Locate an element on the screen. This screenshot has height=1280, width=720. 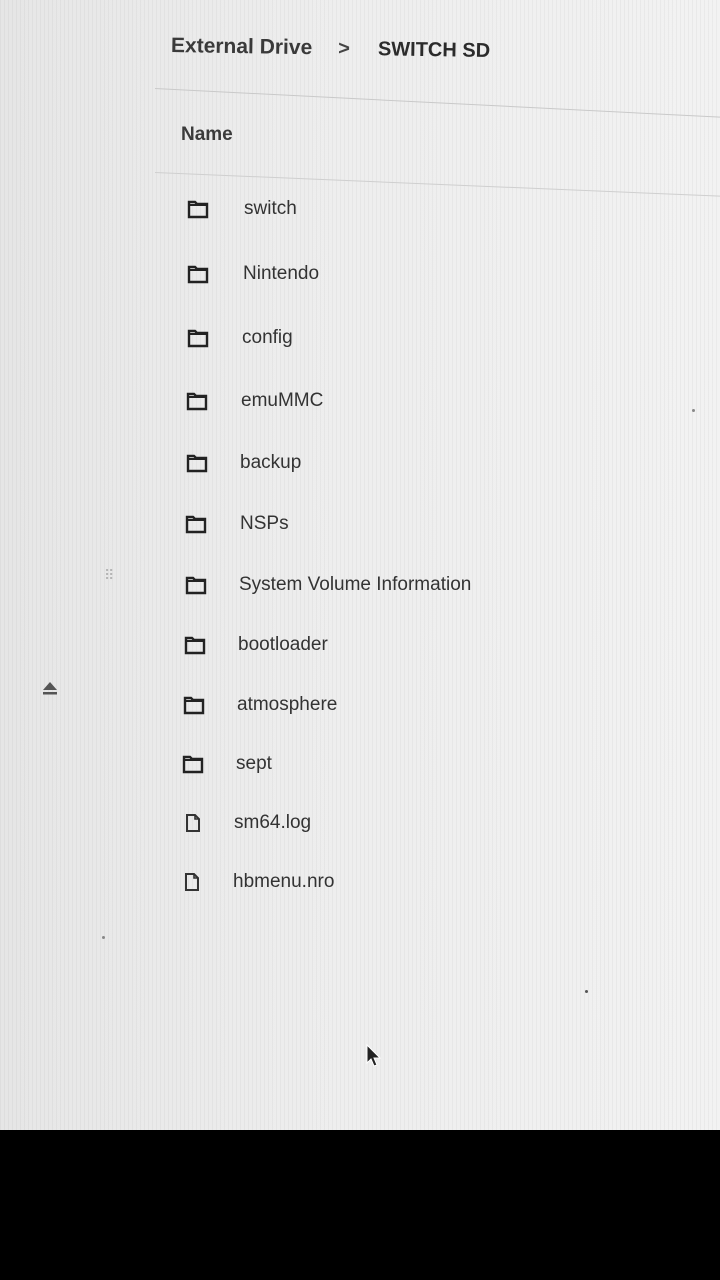
item-name: sm64.log is located at coordinates (273, 822).